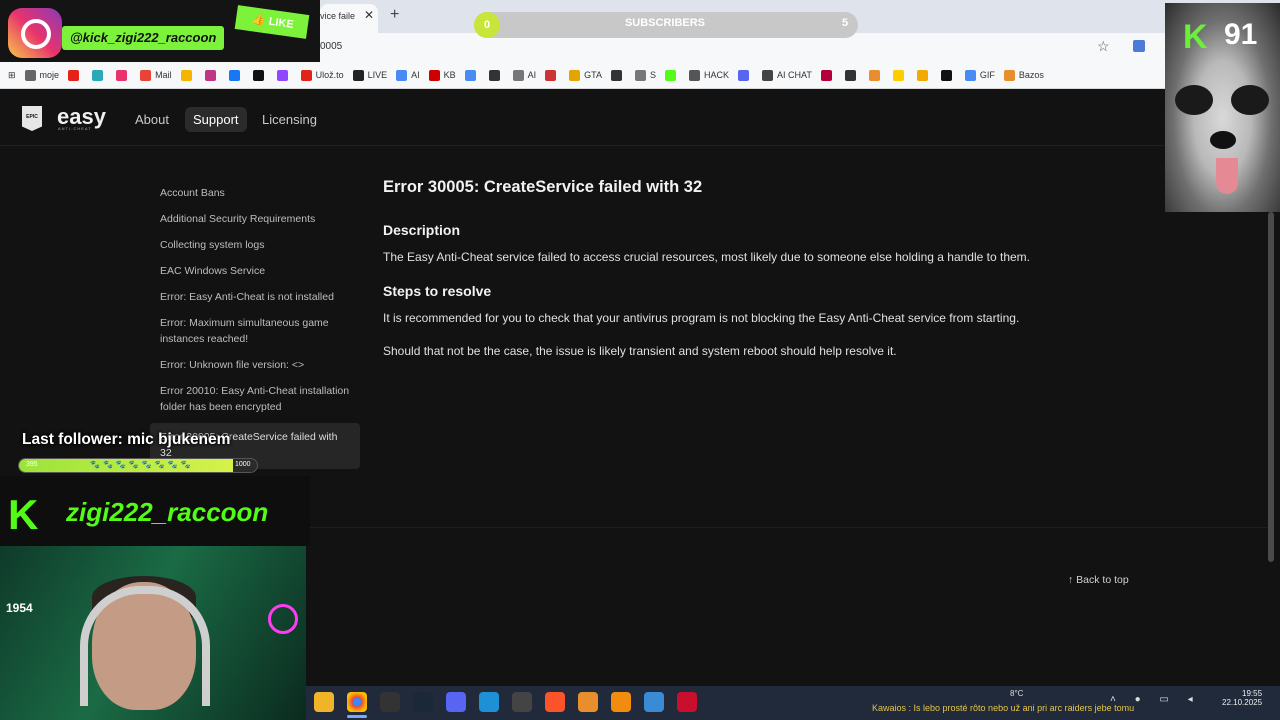  I want to click on bookmark-gif: GIF, so click(979, 75).